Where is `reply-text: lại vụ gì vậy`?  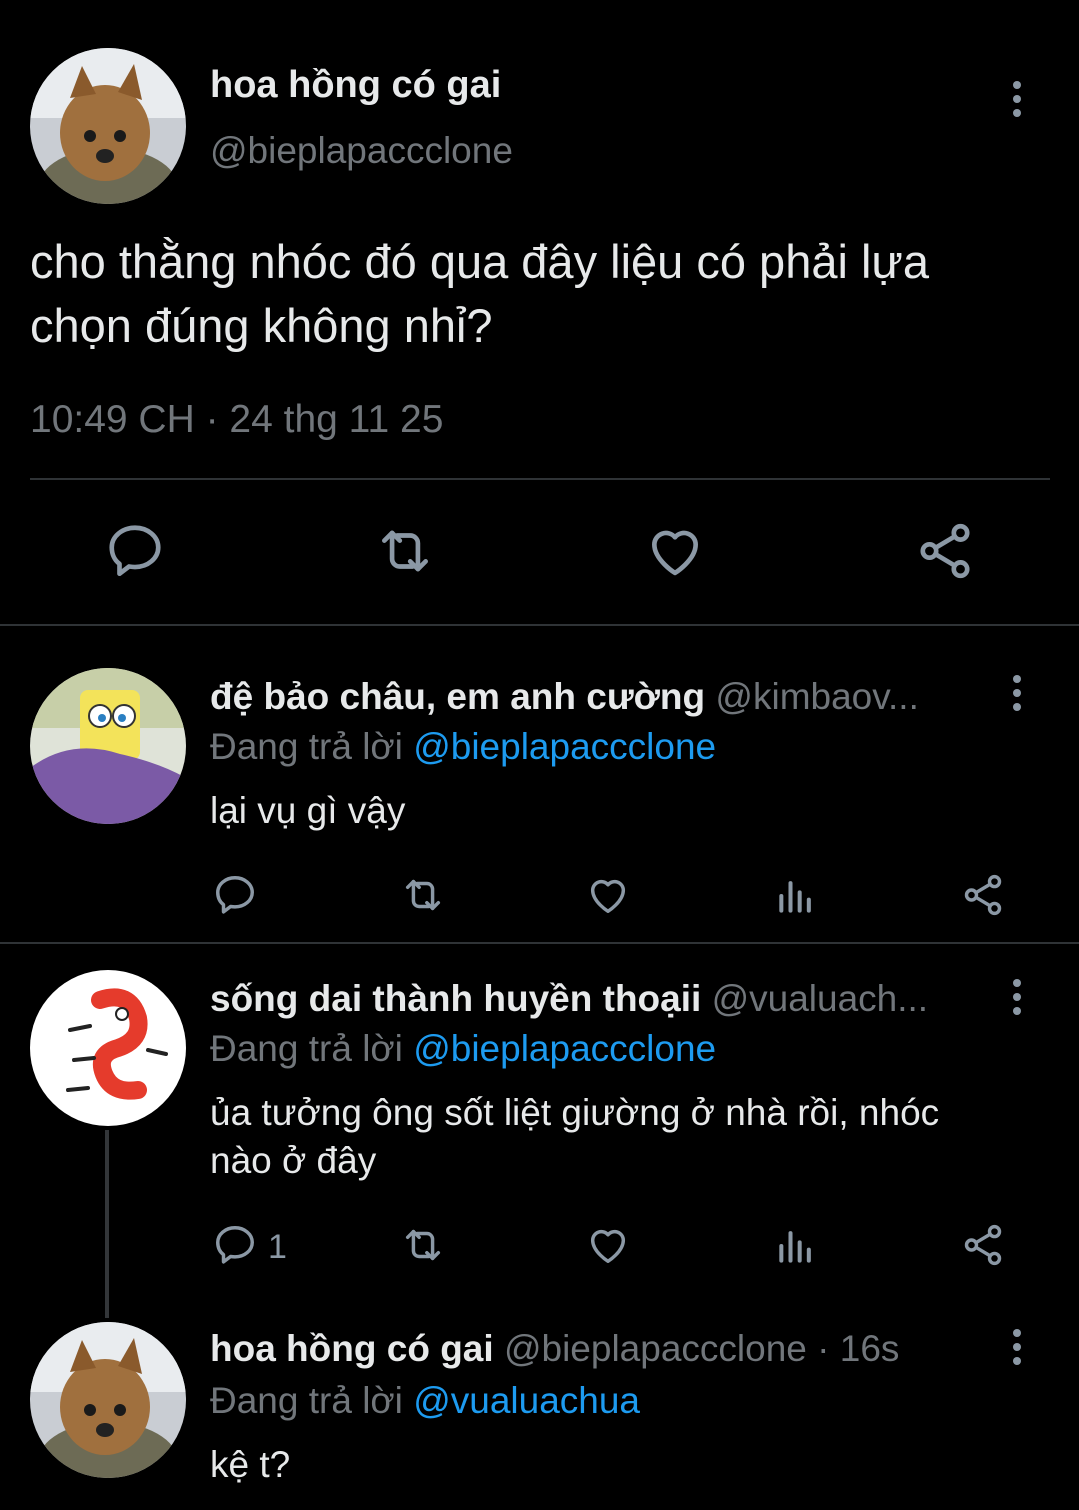 reply-text: lại vụ gì vậy is located at coordinates (308, 810).